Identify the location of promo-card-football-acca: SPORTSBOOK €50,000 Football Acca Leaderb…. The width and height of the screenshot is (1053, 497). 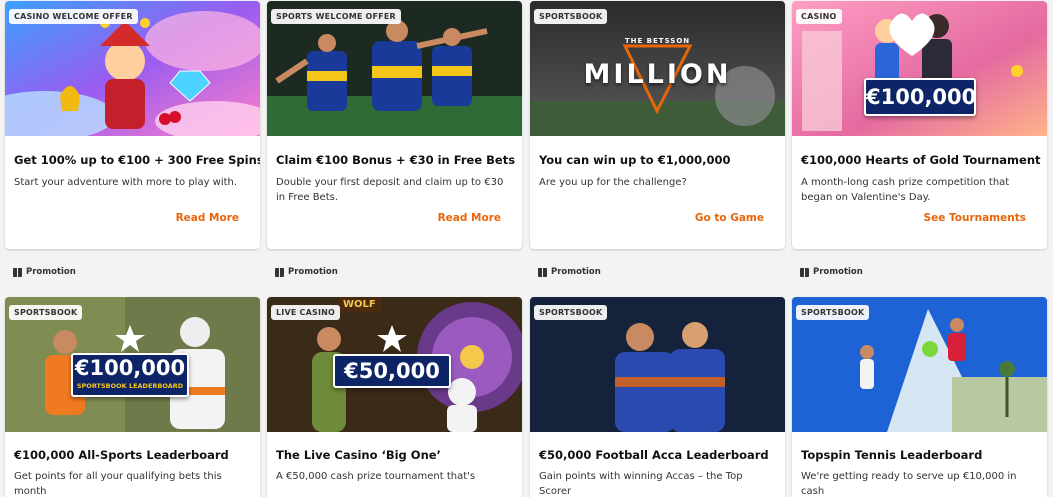
(657, 397).